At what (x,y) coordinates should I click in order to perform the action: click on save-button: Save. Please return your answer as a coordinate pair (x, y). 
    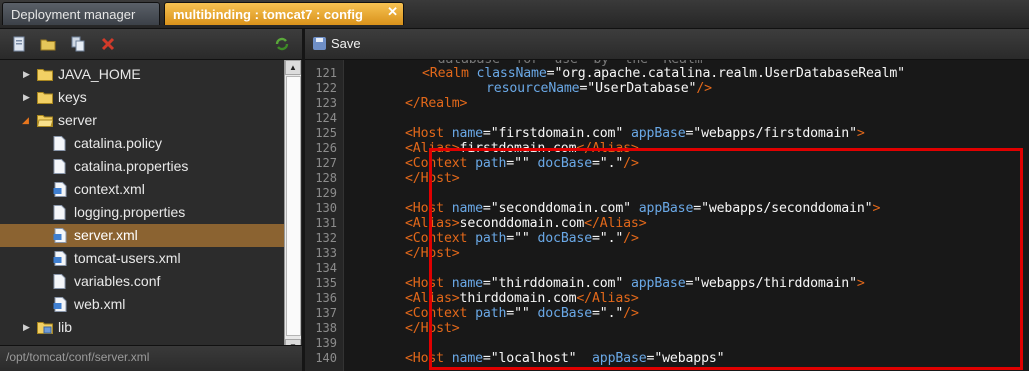
    Looking at the image, I should click on (336, 44).